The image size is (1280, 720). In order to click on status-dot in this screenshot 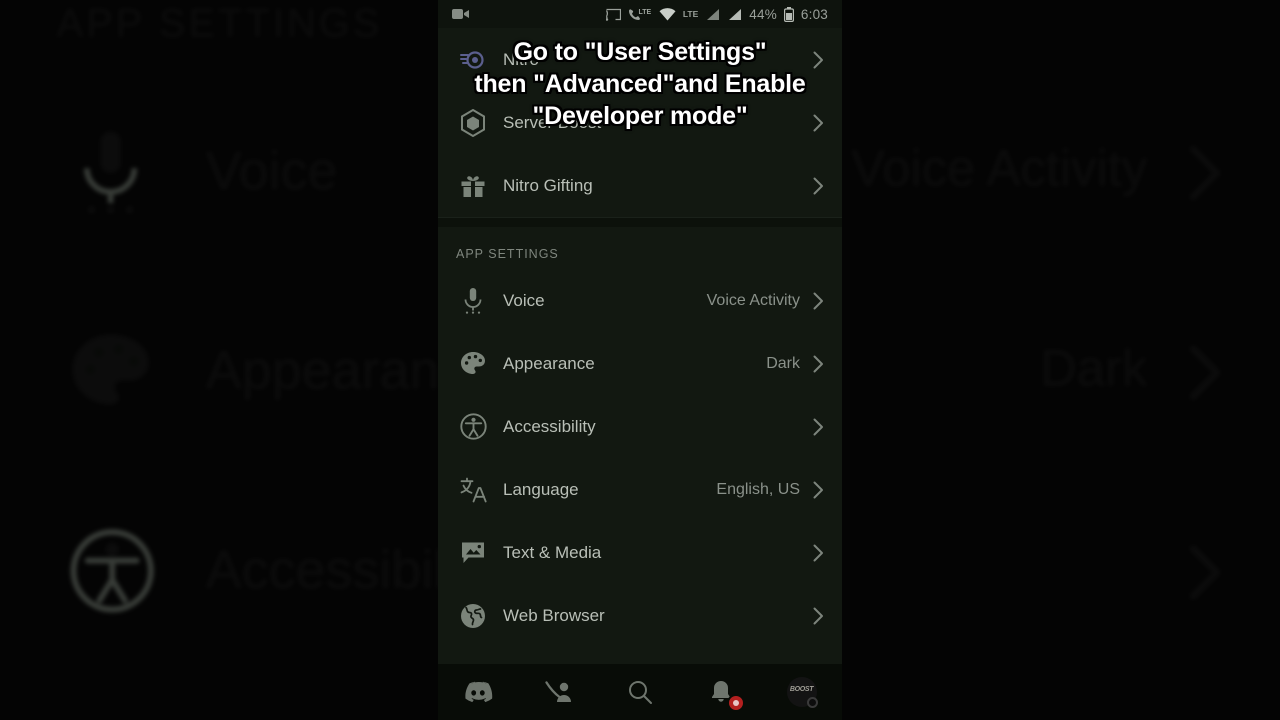, I will do `click(812, 702)`.